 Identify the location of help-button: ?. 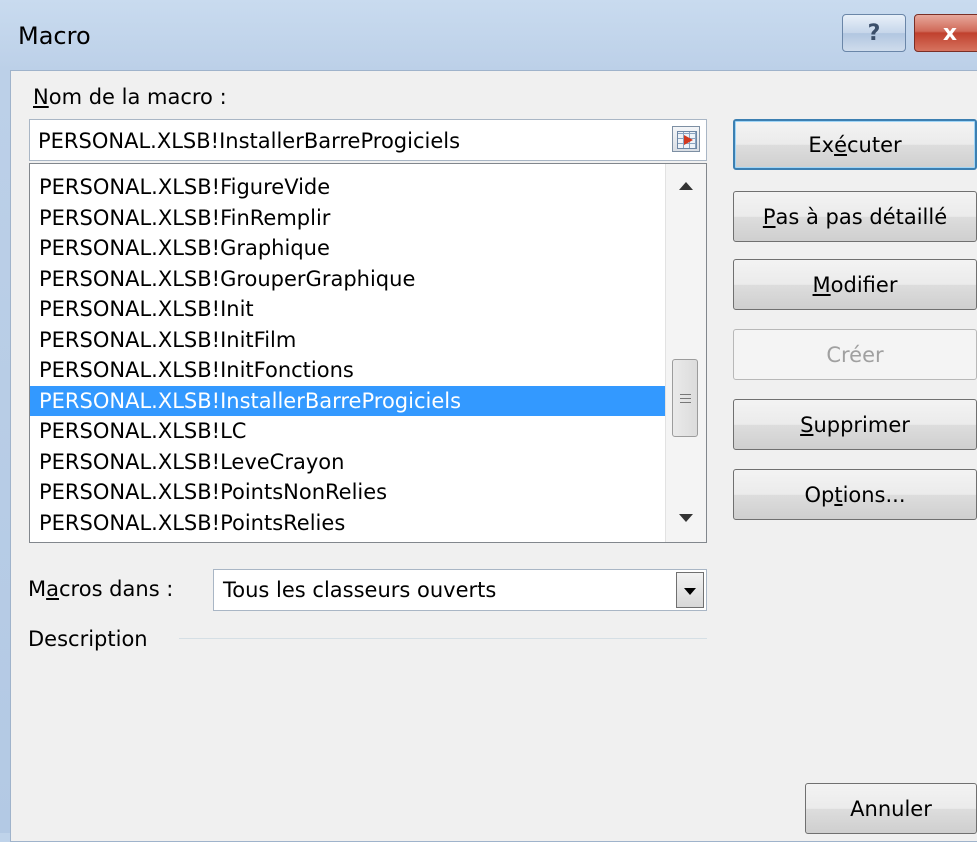
(874, 33).